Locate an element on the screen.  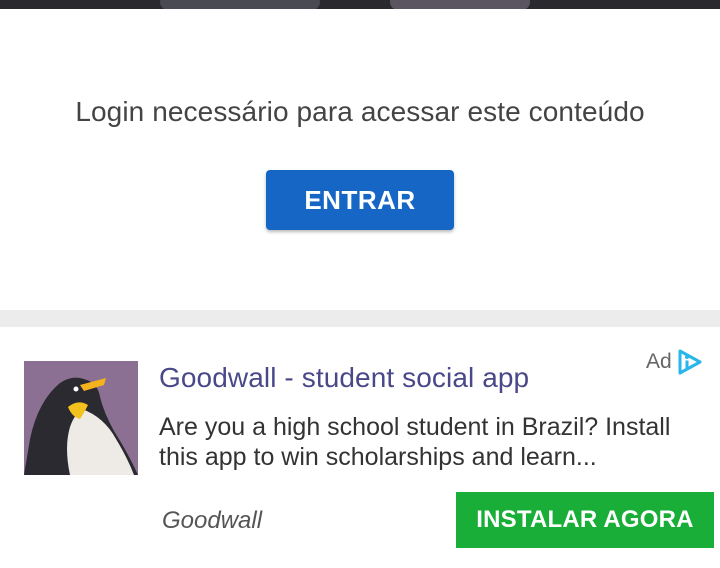
penguin-icon is located at coordinates (81, 418).